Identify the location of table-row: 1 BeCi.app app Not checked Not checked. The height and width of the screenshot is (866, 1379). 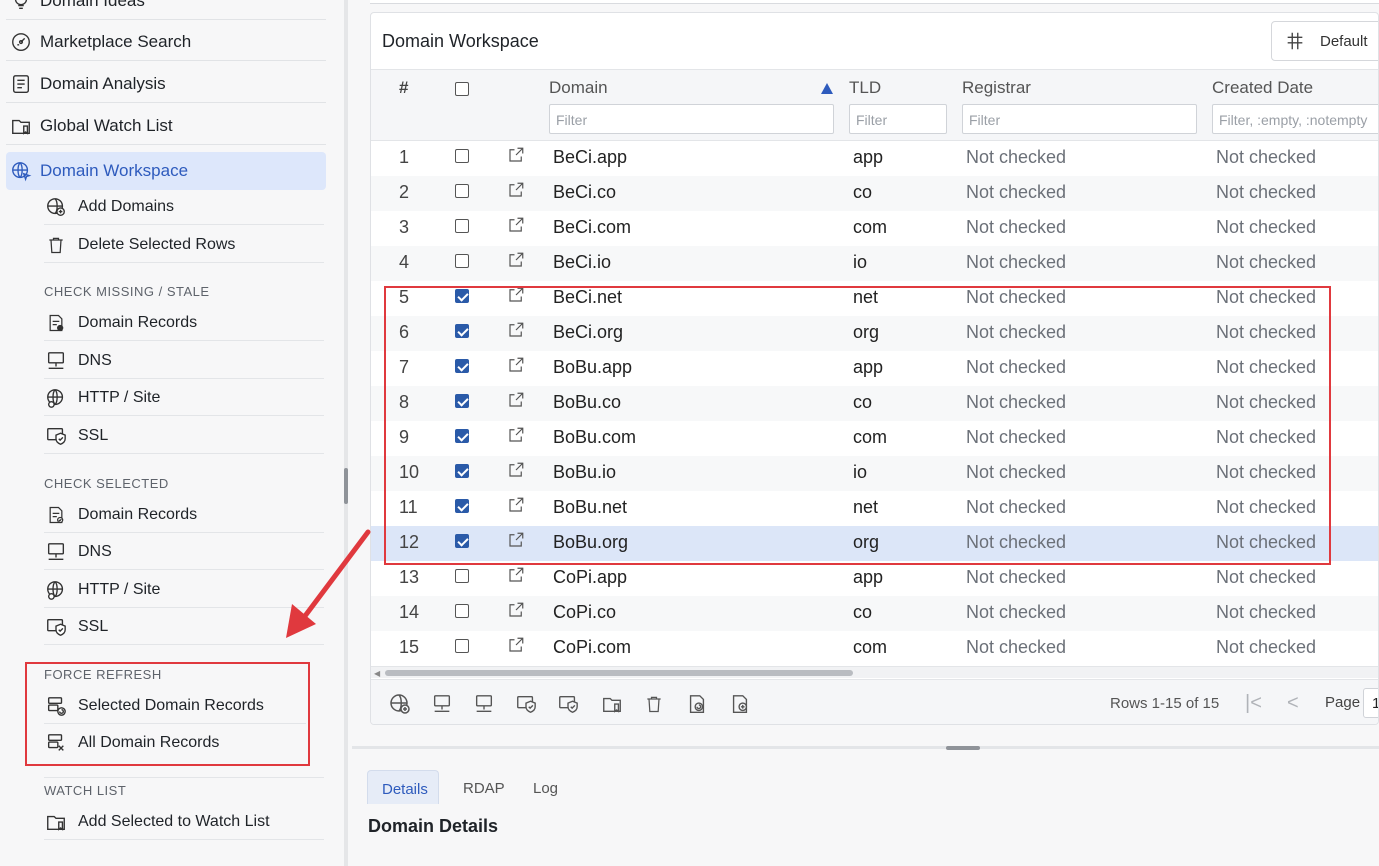
(874, 158).